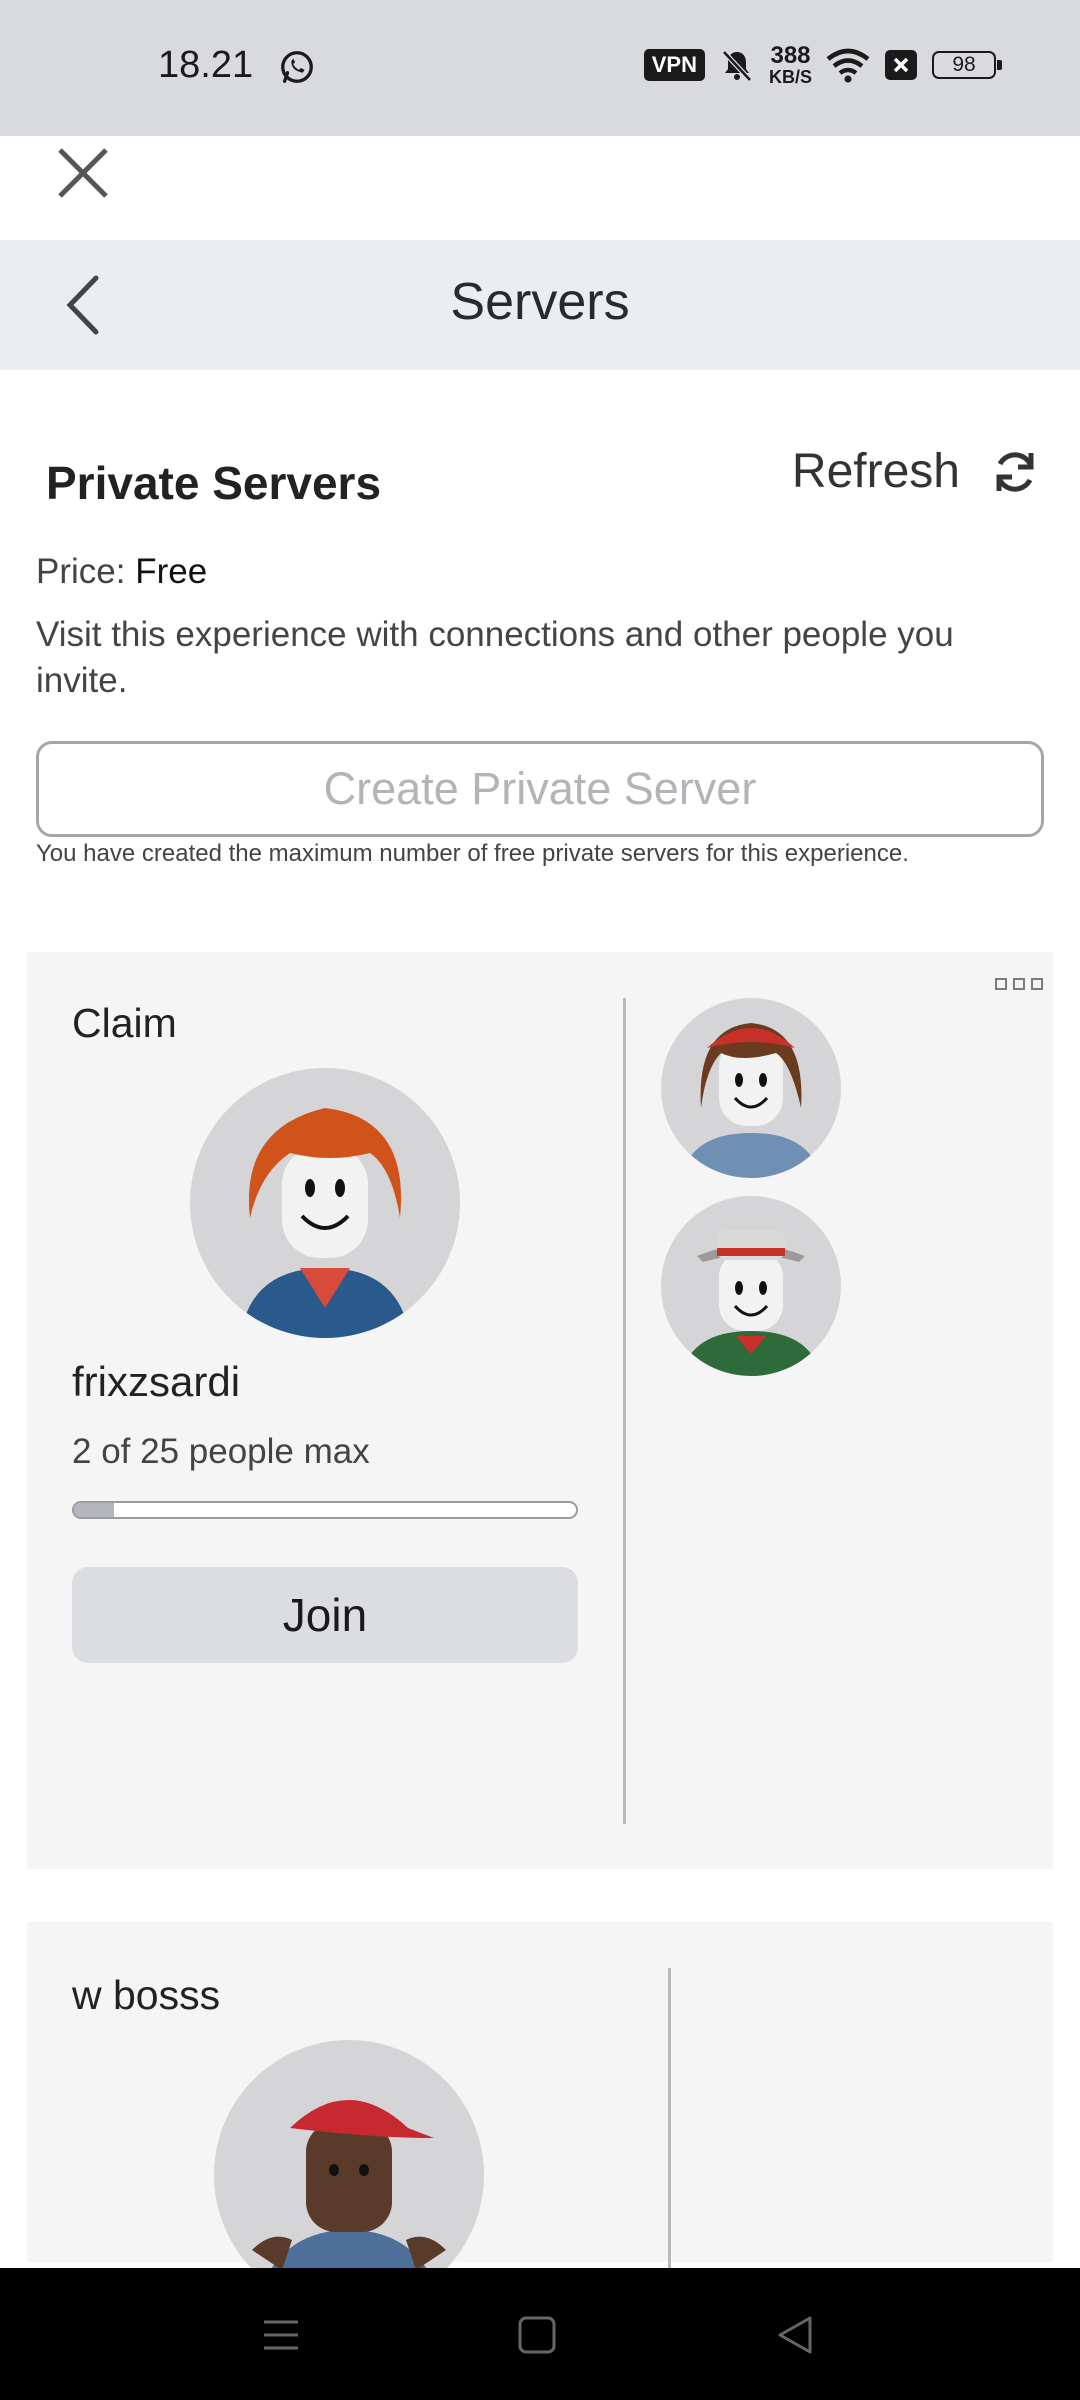 The height and width of the screenshot is (2400, 1080). What do you see at coordinates (325, 1203) in the screenshot?
I see `owner-avatar` at bounding box center [325, 1203].